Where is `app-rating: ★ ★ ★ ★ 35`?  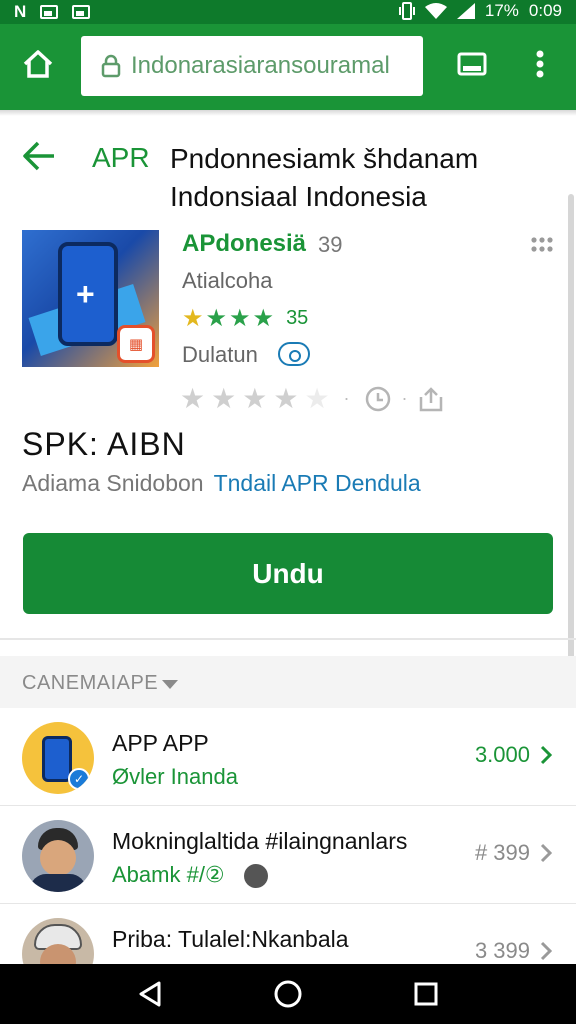 app-rating: ★ ★ ★ ★ 35 is located at coordinates (245, 318).